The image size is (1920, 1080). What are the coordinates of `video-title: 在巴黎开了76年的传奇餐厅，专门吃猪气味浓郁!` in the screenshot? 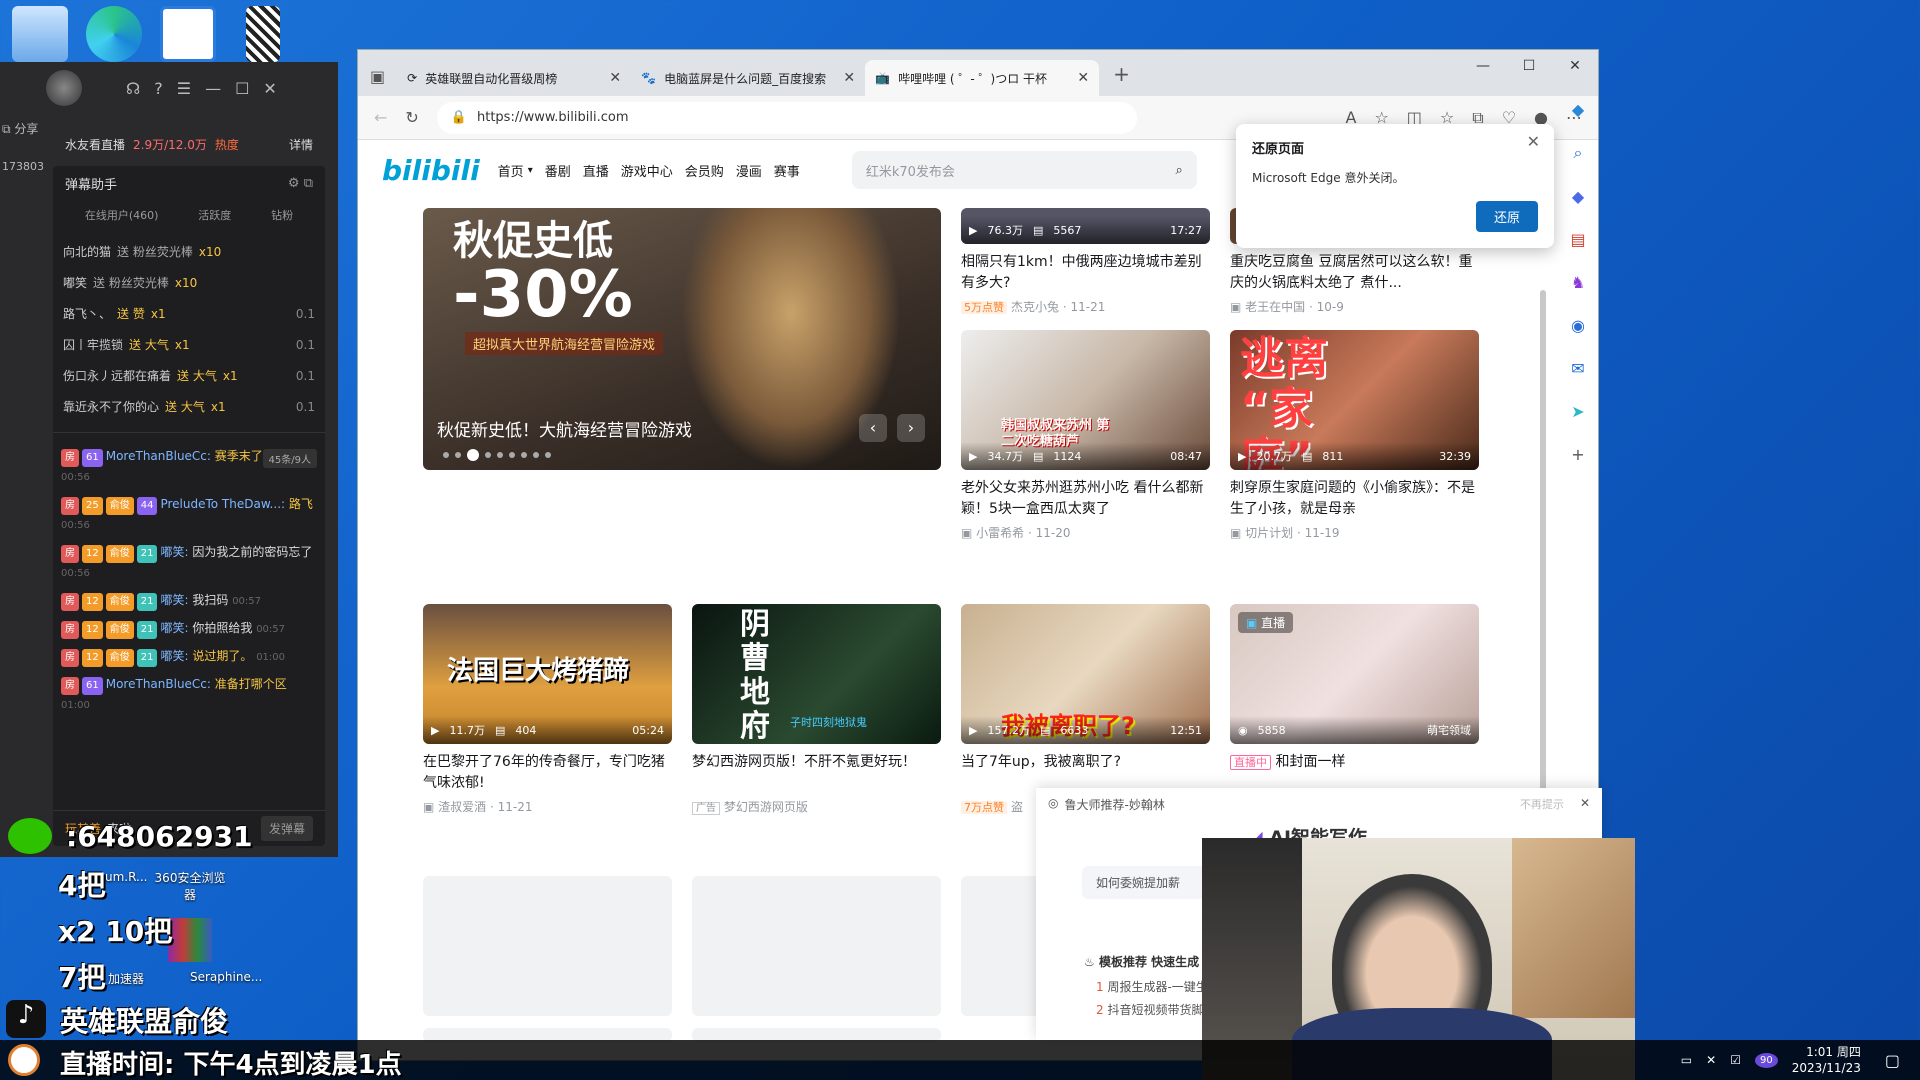 It's located at (547, 773).